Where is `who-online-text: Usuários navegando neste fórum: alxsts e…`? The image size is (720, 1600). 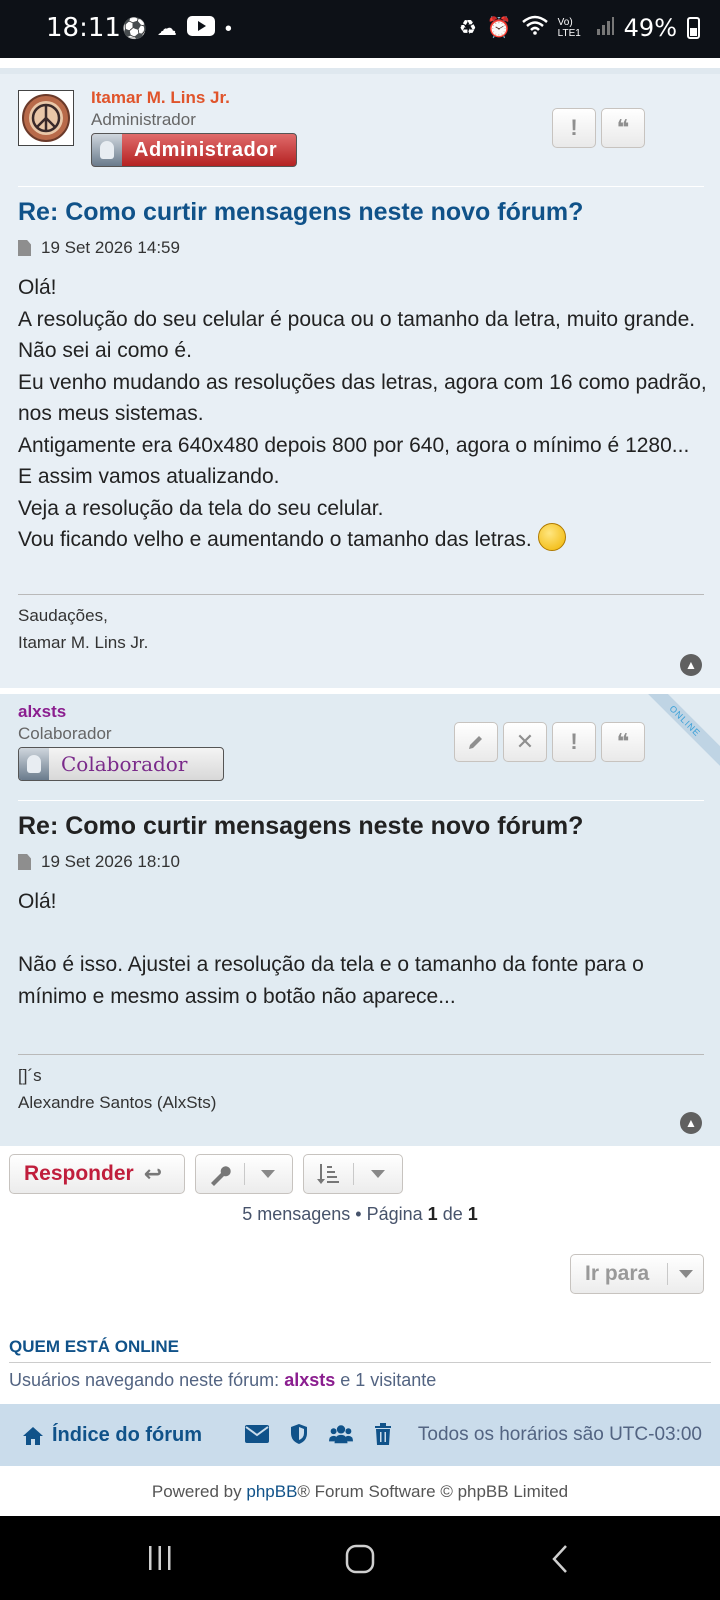 who-online-text: Usuários navegando neste fórum: alxsts e… is located at coordinates (222, 1380).